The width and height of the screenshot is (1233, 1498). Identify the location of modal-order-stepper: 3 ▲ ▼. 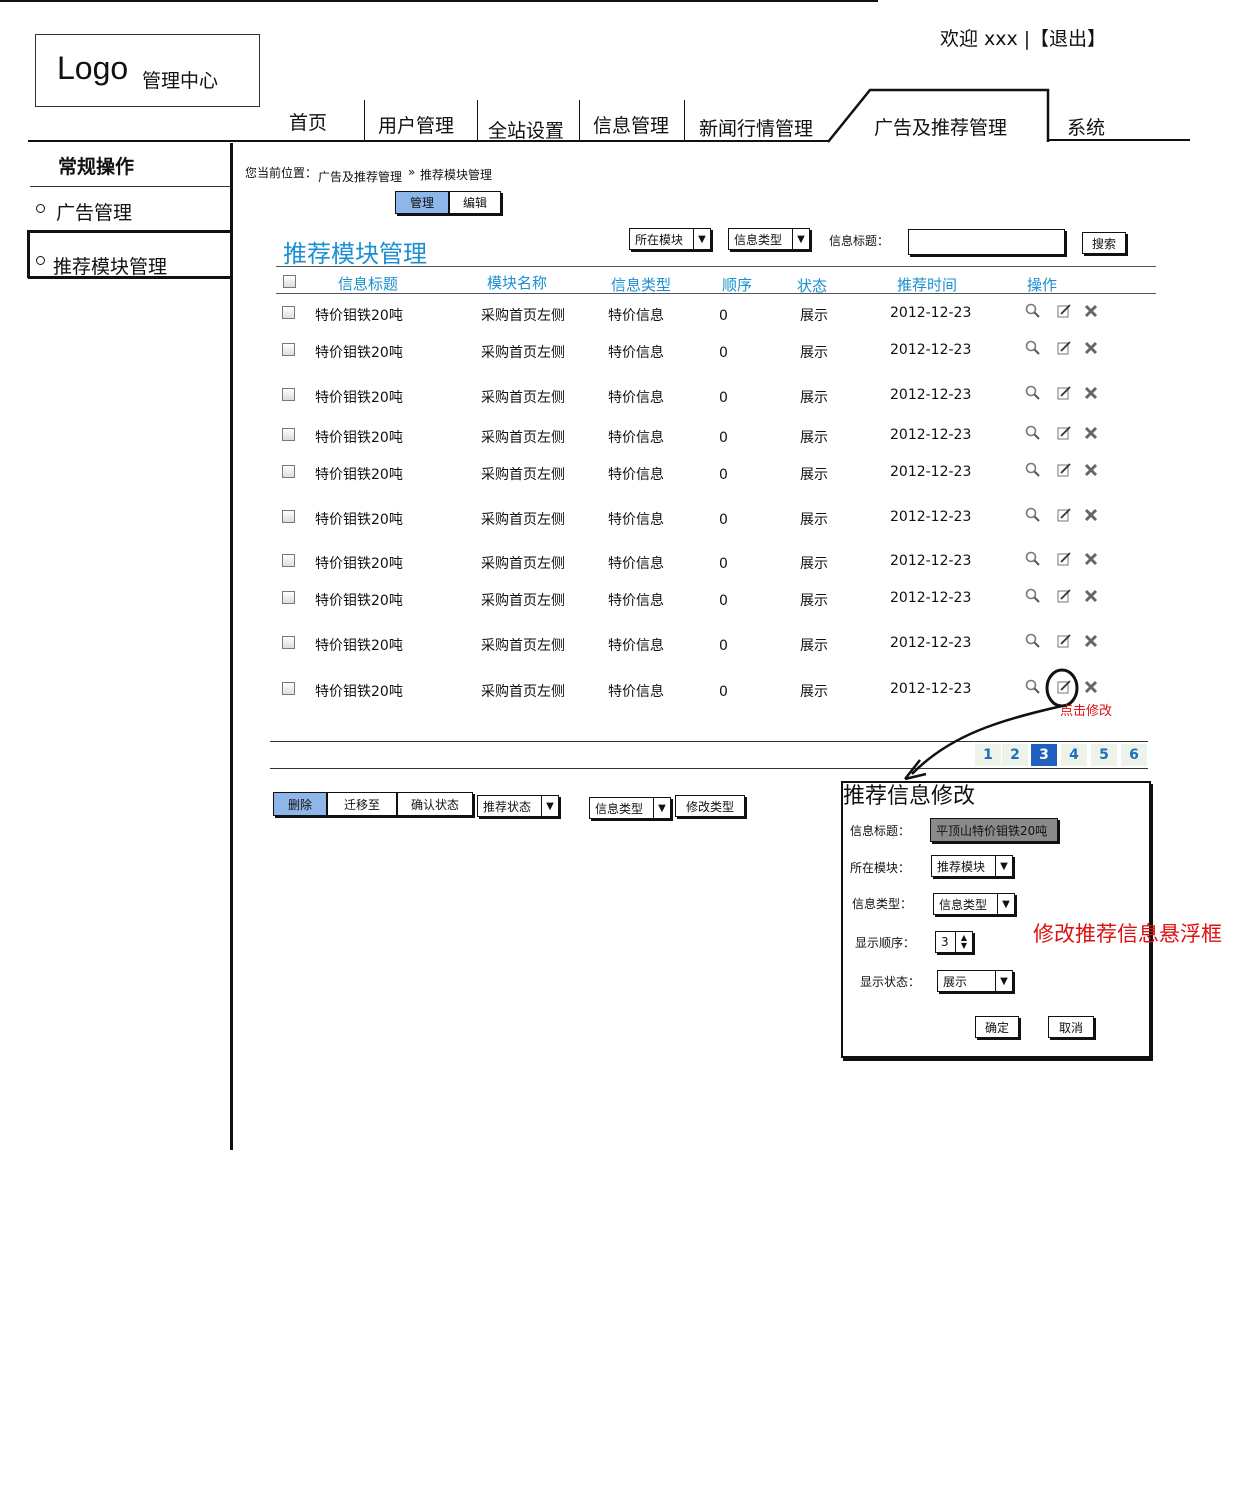
(954, 942).